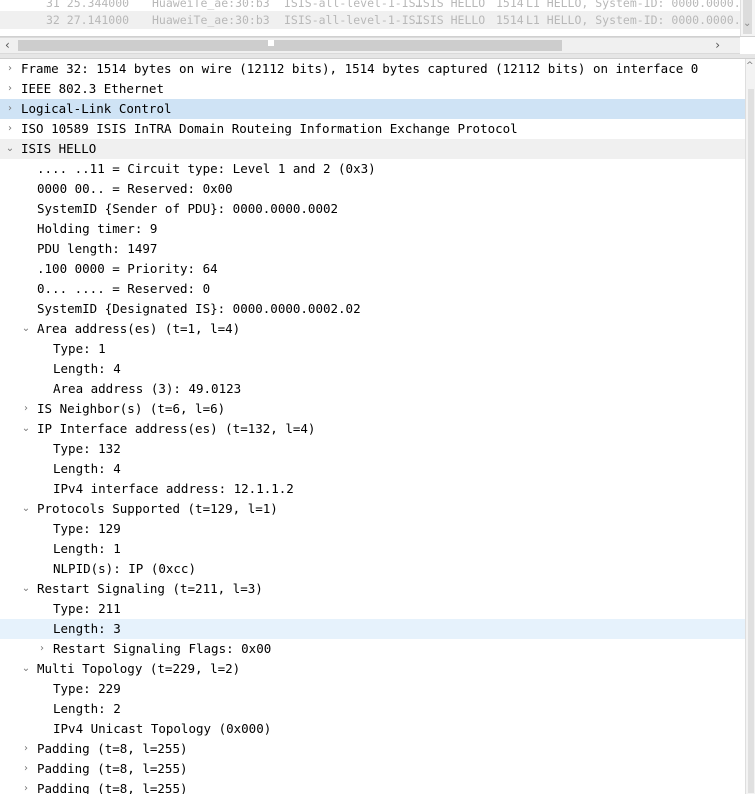  I want to click on tree-item-label: IP Interface address(es) (t=132, l=4), so click(176, 428).